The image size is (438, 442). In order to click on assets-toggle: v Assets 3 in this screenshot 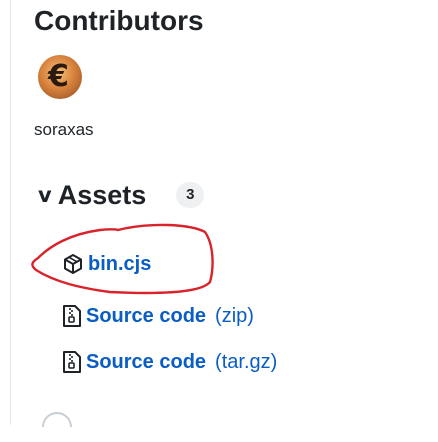, I will do `click(121, 195)`.